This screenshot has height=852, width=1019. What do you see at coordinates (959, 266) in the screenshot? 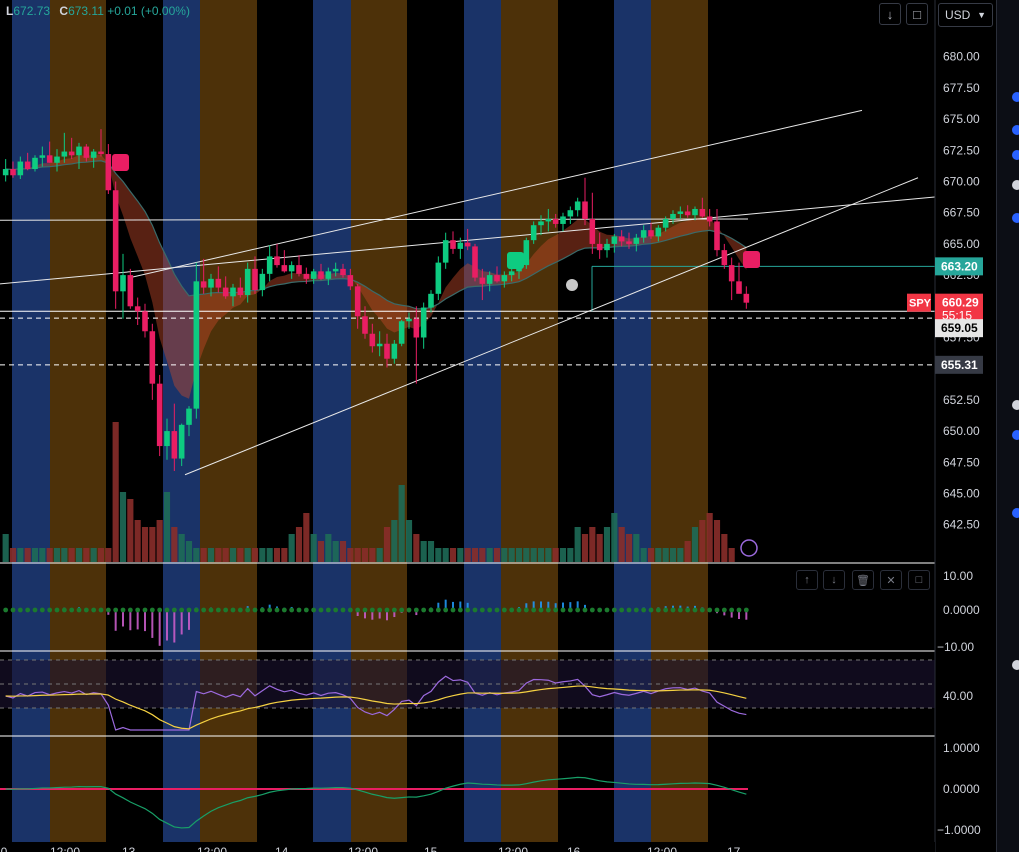
I see `level-1-tag: 663.20` at bounding box center [959, 266].